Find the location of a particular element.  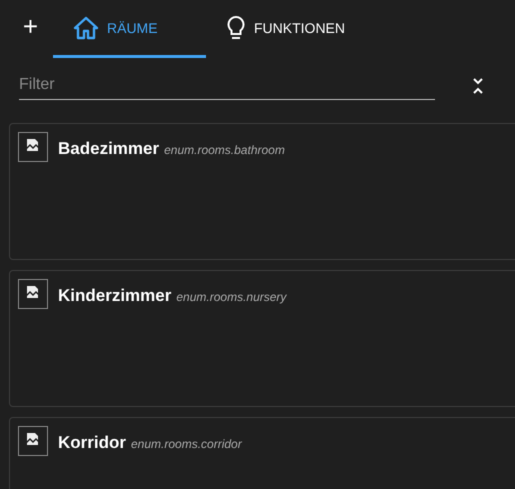

room-id: enum.rooms.nursery is located at coordinates (231, 297).